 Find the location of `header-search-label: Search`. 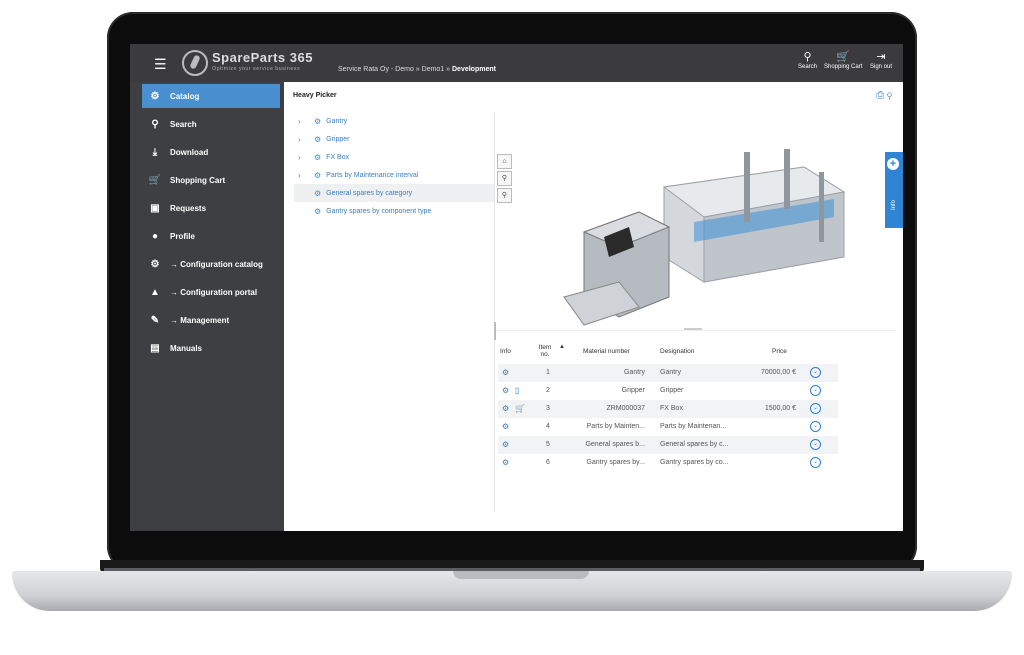

header-search-label: Search is located at coordinates (808, 67).